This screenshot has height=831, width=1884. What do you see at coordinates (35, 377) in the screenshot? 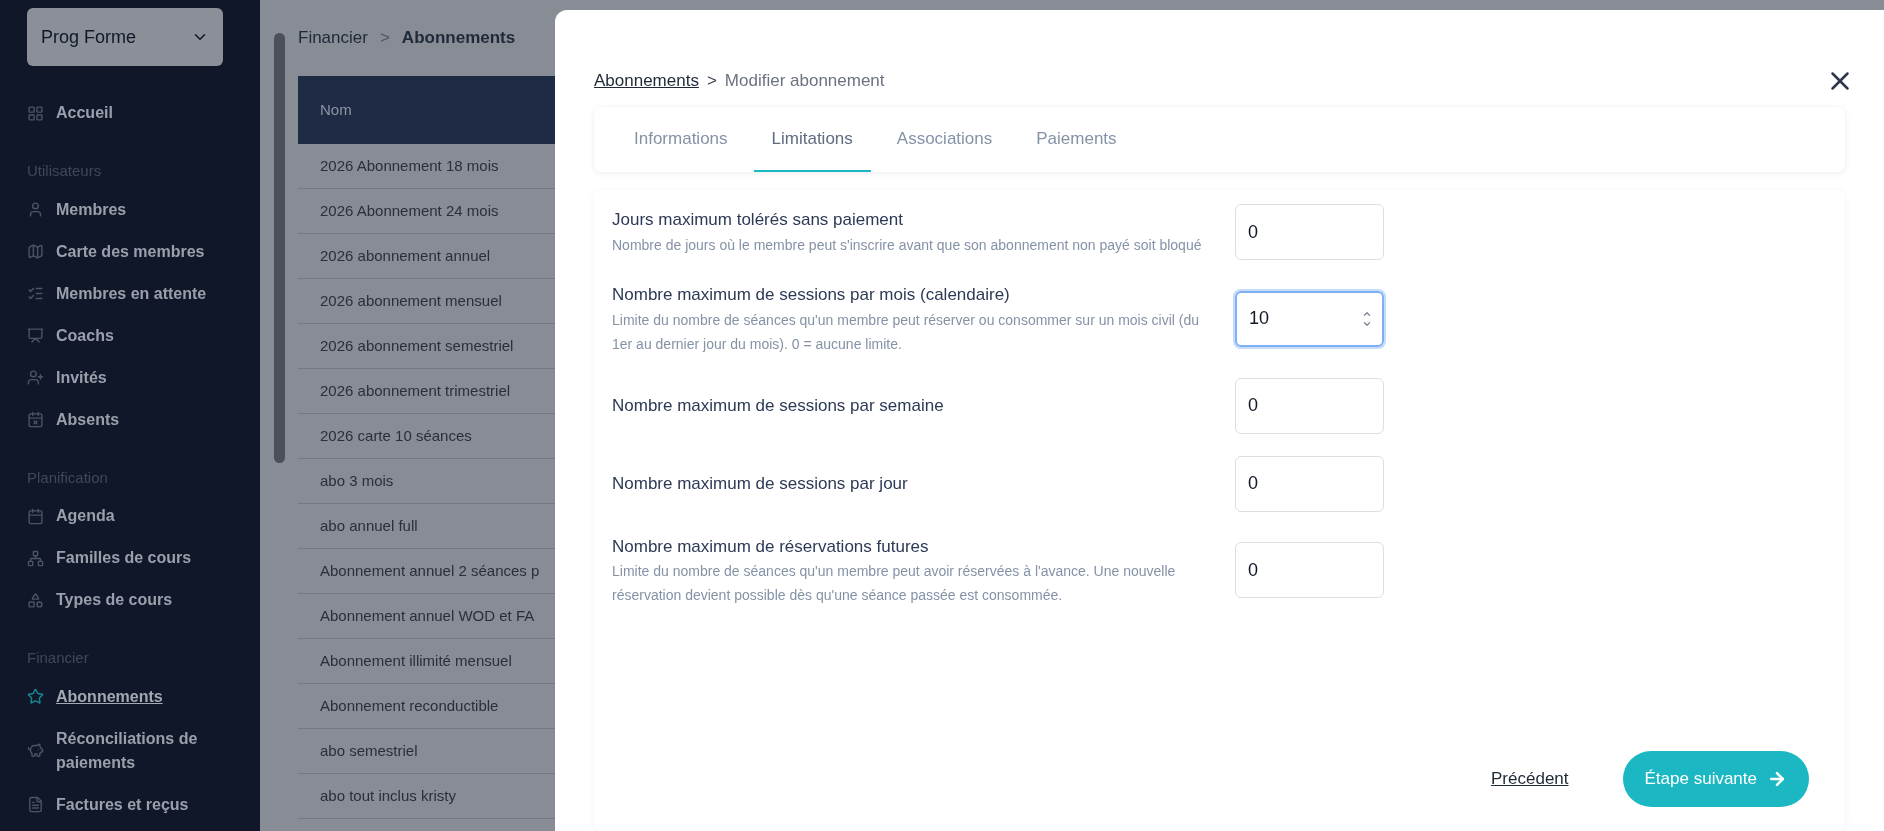
I see `user-plus-icon` at bounding box center [35, 377].